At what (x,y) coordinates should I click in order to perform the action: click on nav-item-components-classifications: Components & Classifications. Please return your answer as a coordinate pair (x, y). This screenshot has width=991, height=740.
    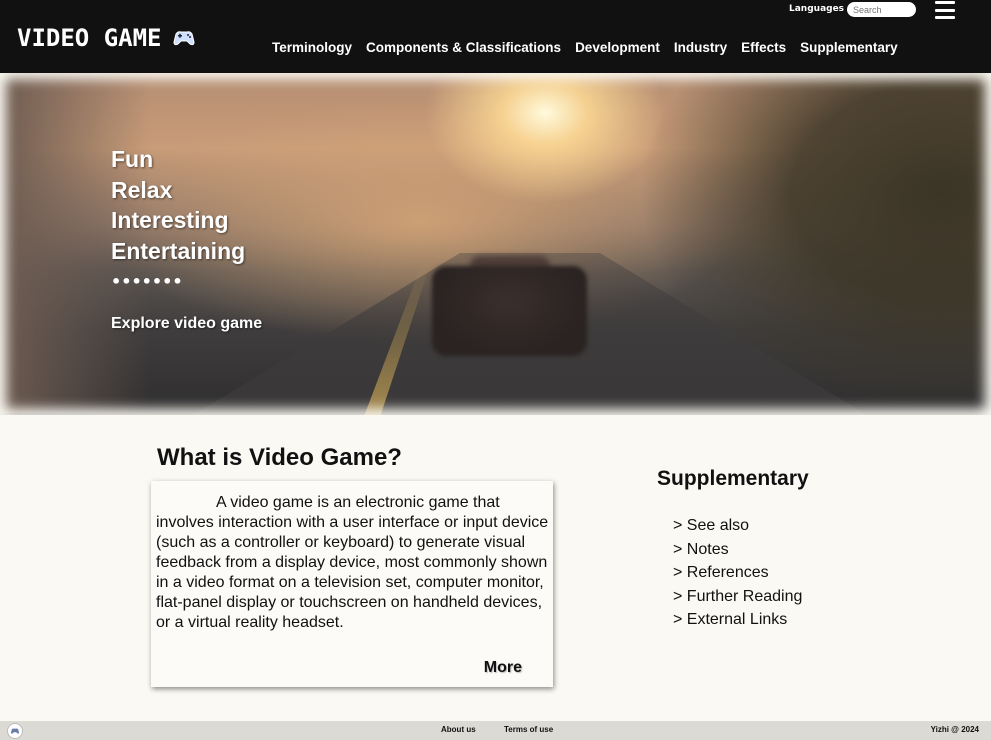
    Looking at the image, I should click on (463, 47).